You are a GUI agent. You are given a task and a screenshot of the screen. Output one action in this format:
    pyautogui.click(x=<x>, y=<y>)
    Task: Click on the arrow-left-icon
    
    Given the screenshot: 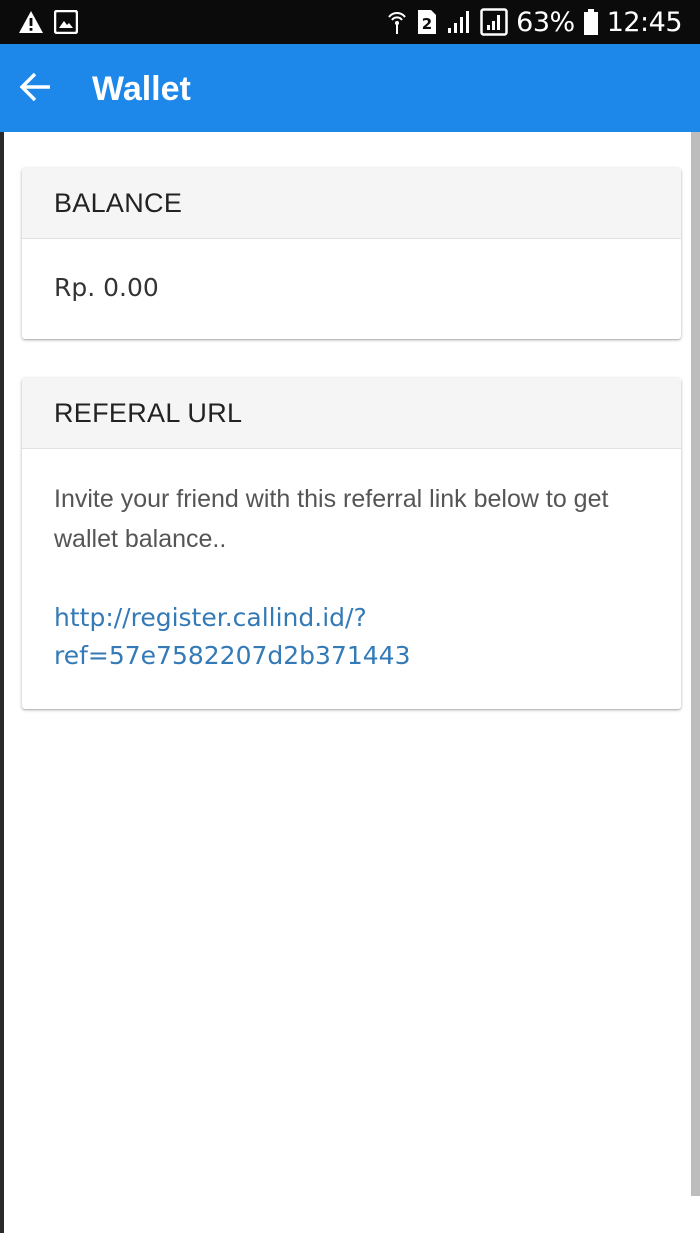 What is the action you would take?
    pyautogui.click(x=35, y=89)
    